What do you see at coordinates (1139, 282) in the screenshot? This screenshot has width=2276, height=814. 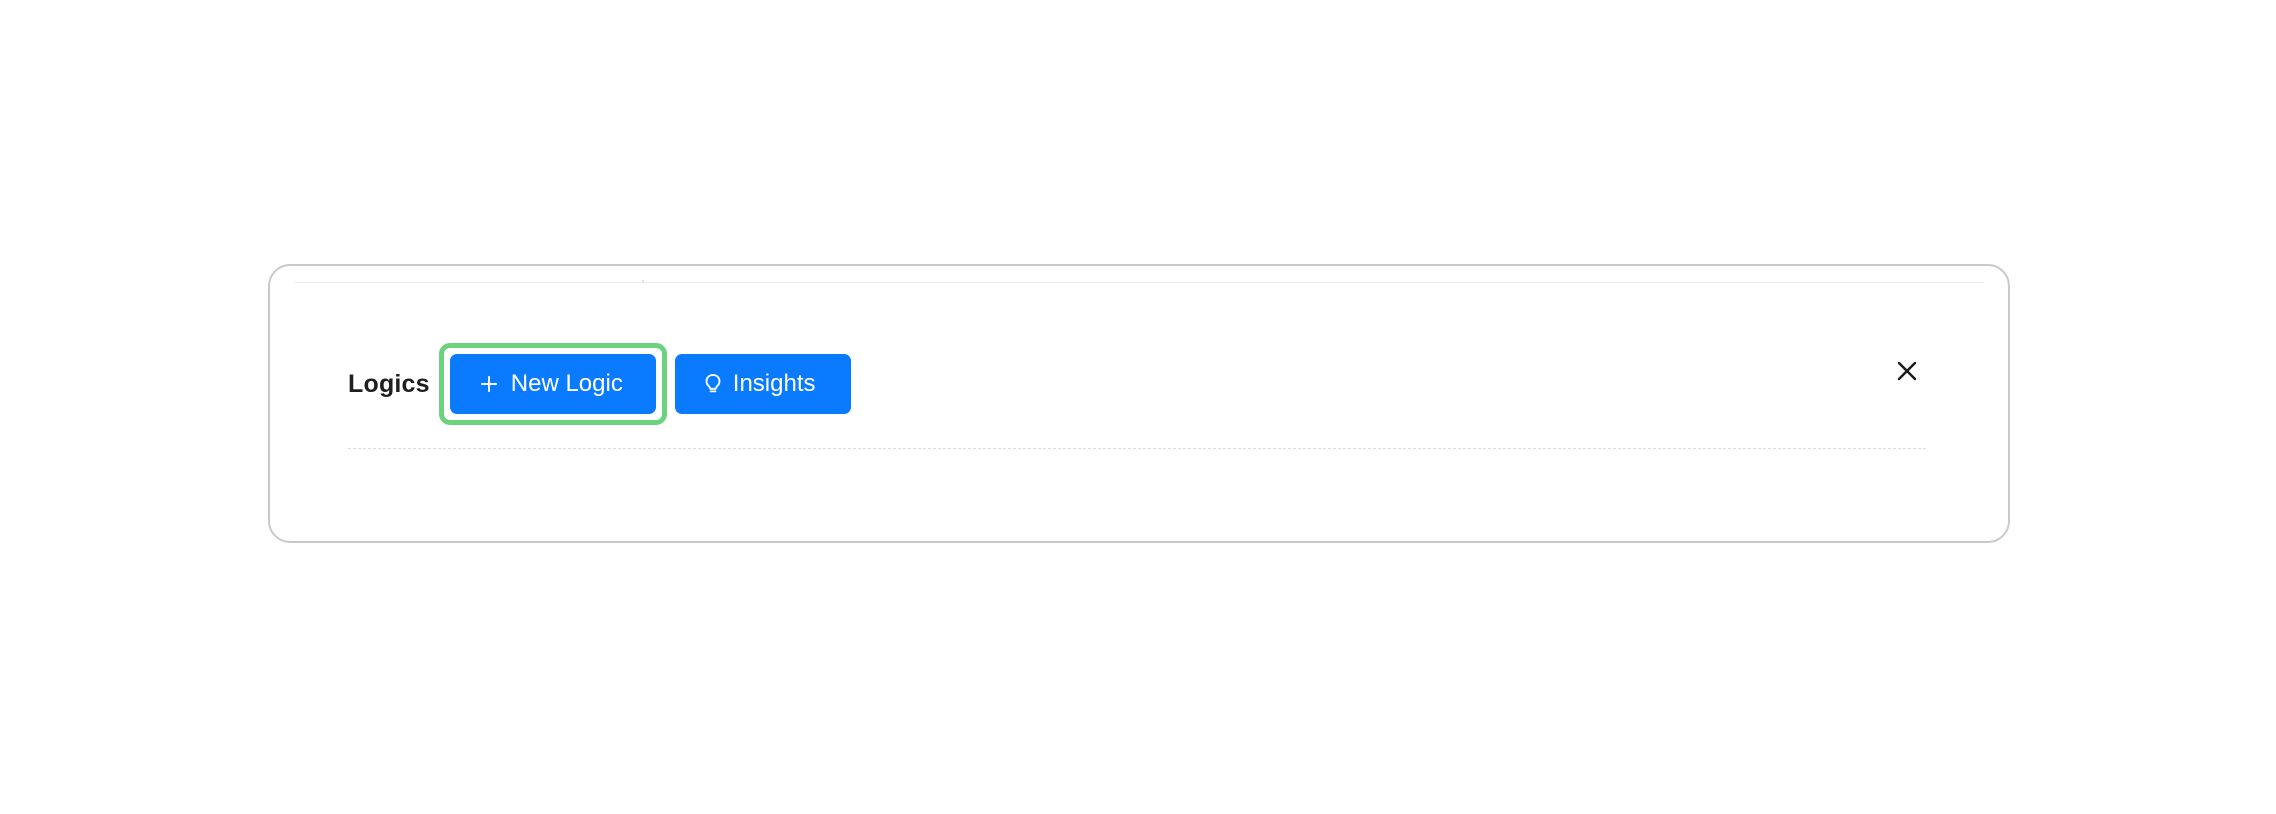 I see `panel-top-divider` at bounding box center [1139, 282].